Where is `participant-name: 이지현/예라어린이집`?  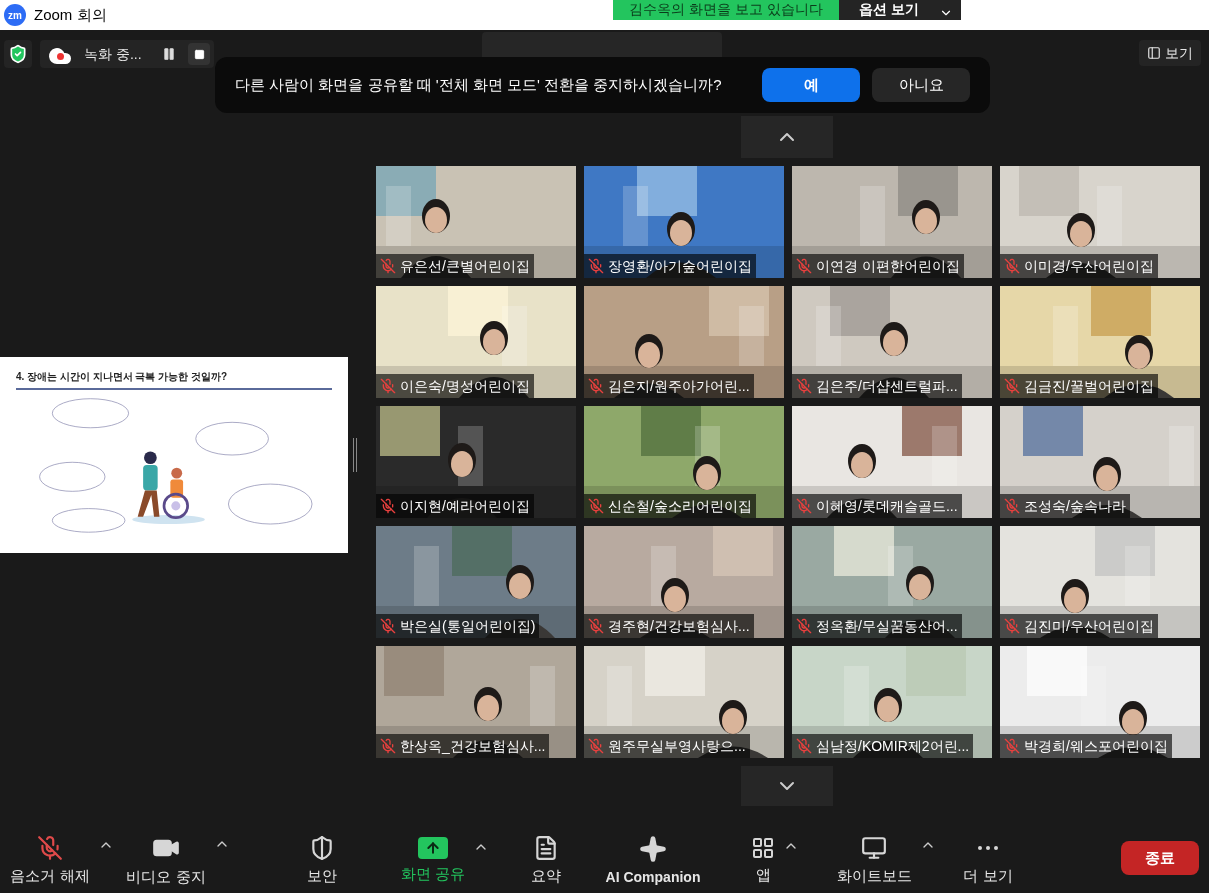
participant-name: 이지현/예라어린이집 is located at coordinates (465, 506).